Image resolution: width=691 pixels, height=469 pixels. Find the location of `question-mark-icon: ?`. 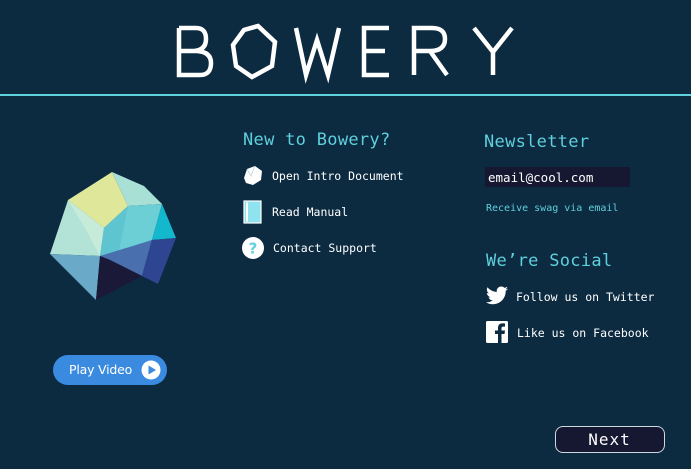

question-mark-icon: ? is located at coordinates (253, 248).